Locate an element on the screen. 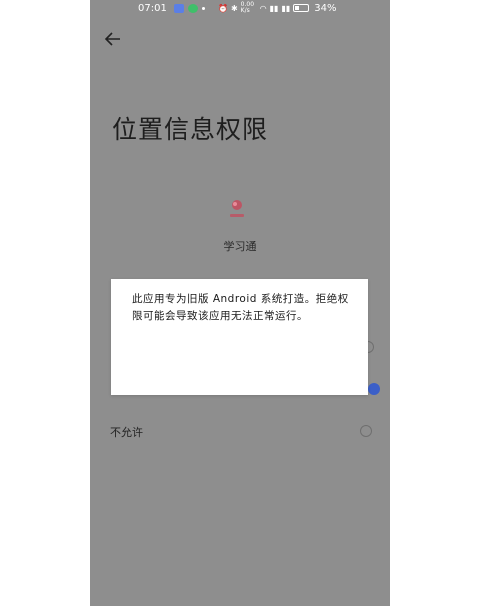 This screenshot has height=606, width=480. more-notifications-dot is located at coordinates (203, 8).